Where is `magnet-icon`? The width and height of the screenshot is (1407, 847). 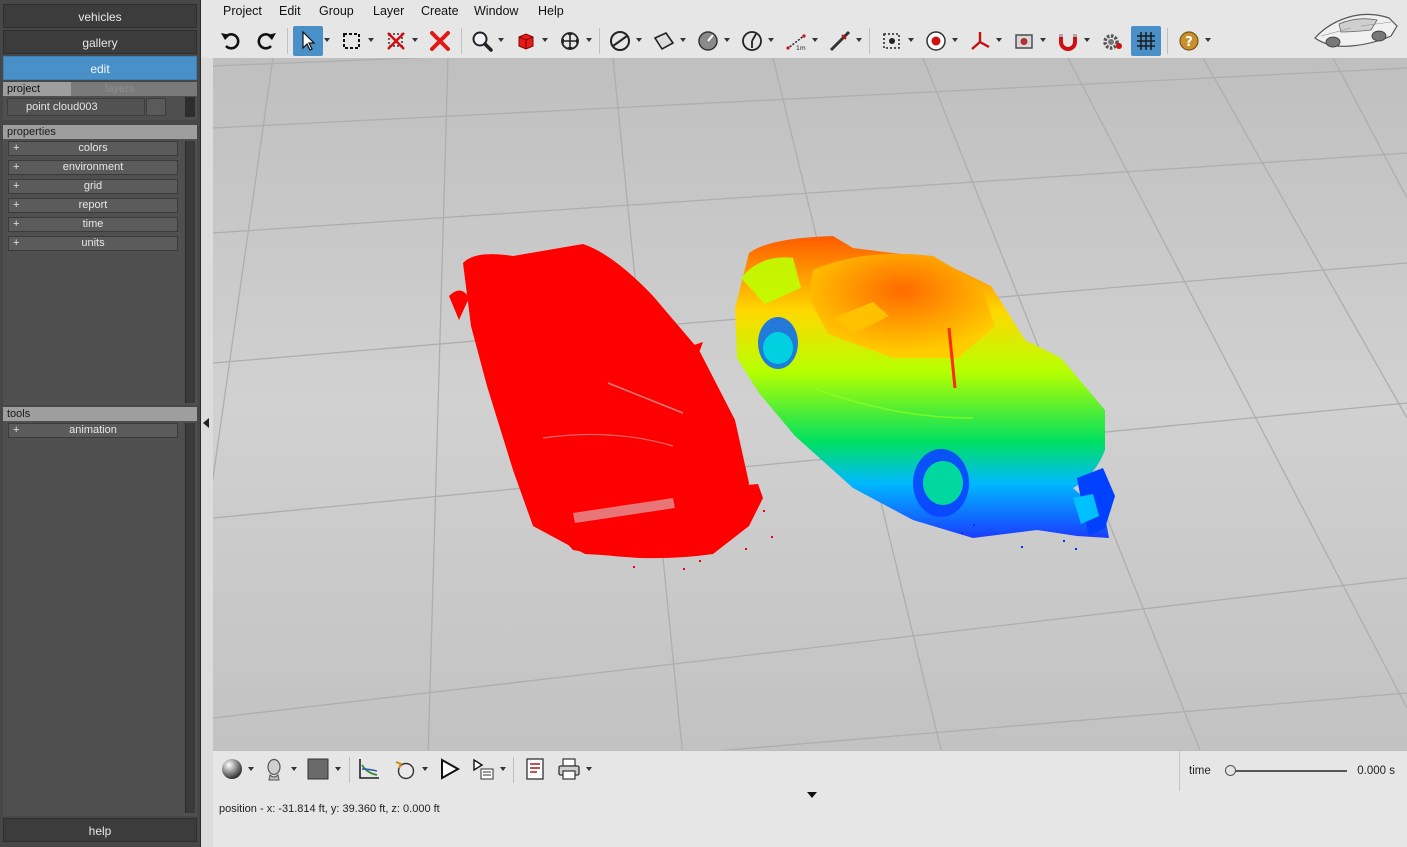
magnet-icon is located at coordinates (1068, 41).